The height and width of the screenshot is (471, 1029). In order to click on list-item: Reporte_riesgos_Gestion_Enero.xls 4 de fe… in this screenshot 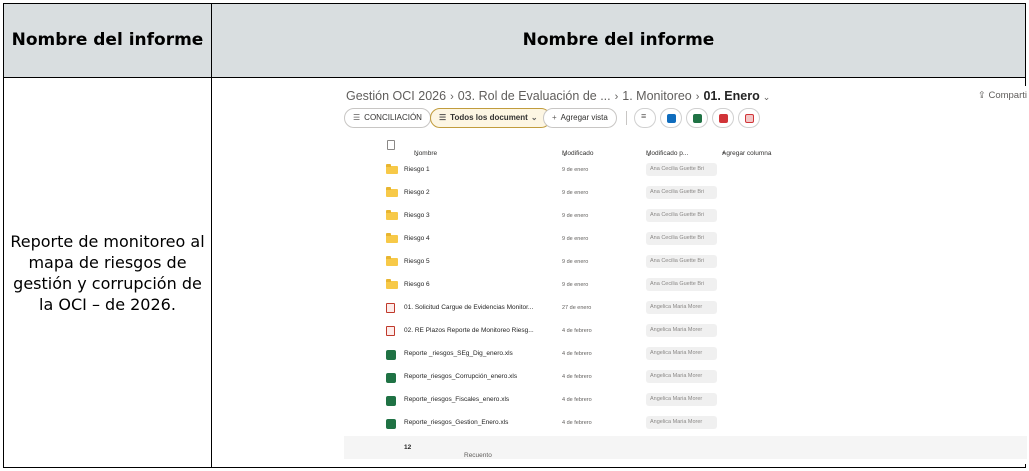, I will do `click(685, 423)`.